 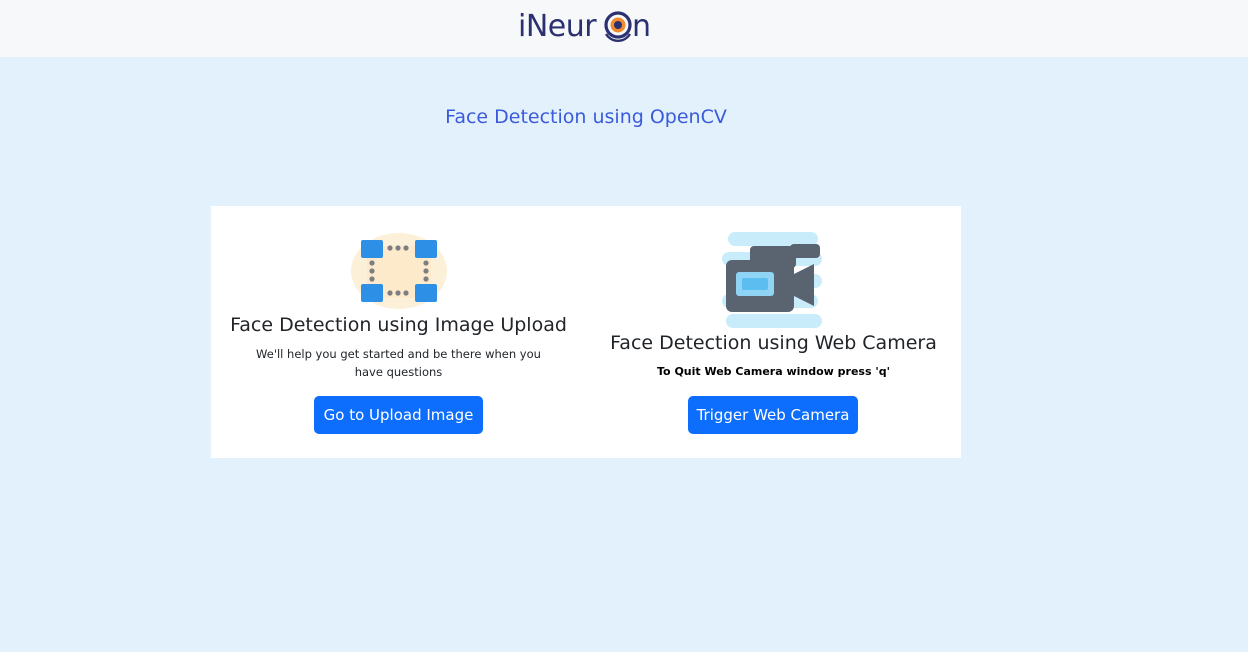 What do you see at coordinates (774, 282) in the screenshot?
I see `video-camera-icon` at bounding box center [774, 282].